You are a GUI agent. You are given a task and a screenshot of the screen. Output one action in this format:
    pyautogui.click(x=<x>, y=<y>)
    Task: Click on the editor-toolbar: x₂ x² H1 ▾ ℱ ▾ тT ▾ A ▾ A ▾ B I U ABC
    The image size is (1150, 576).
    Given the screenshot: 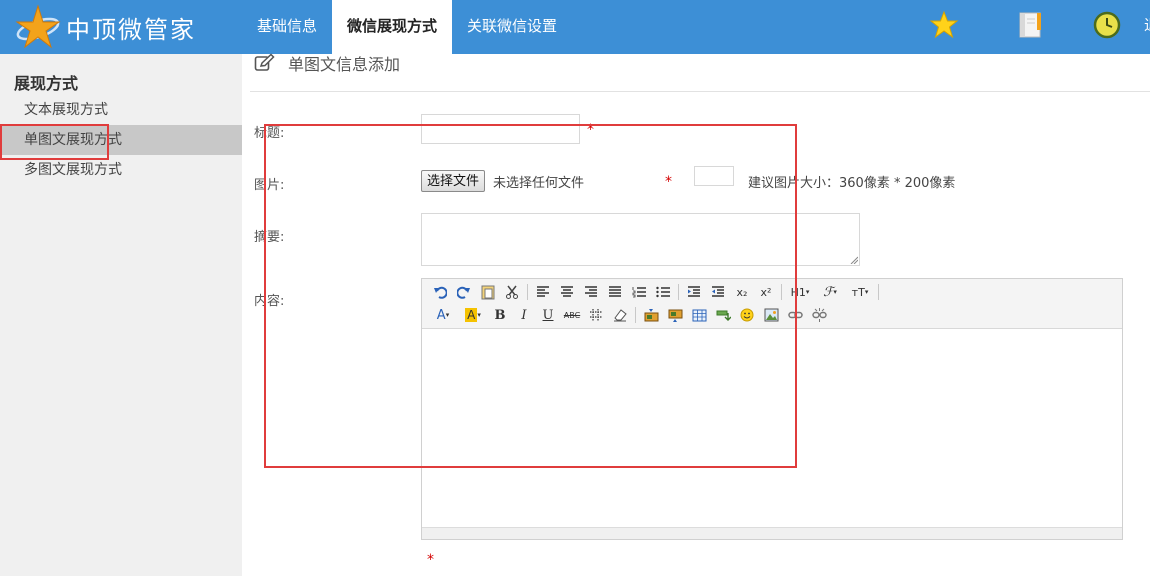 What is the action you would take?
    pyautogui.click(x=772, y=304)
    